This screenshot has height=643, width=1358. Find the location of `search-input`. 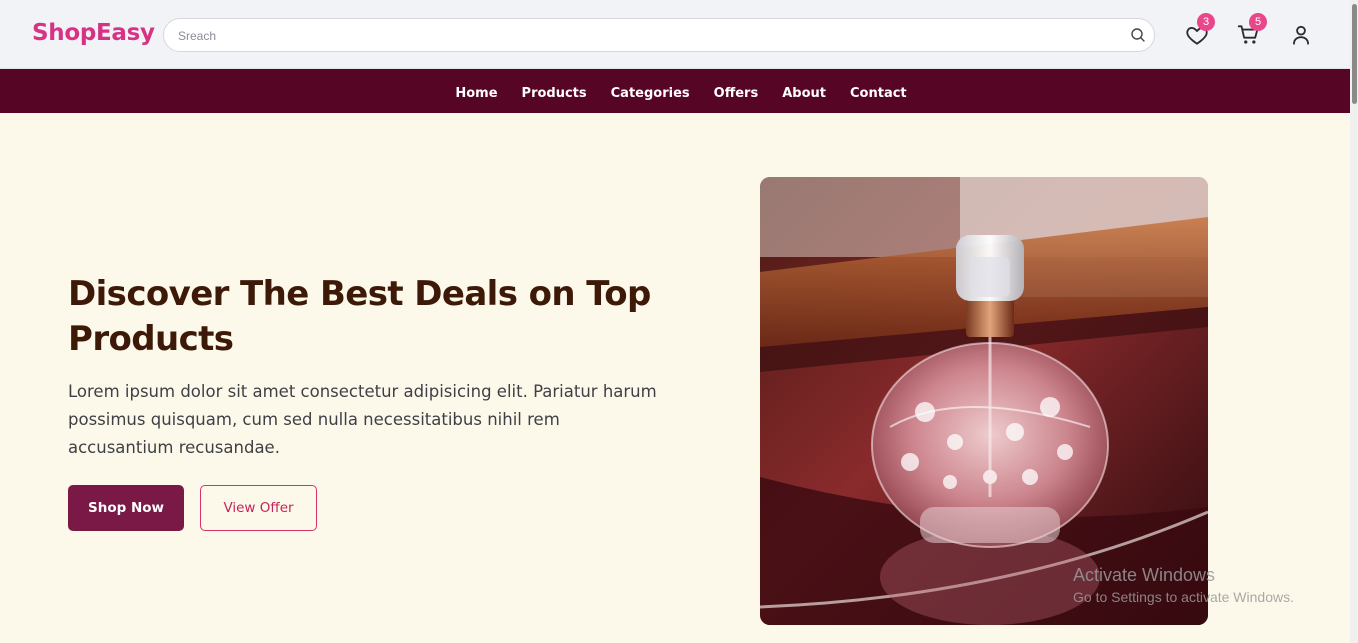

search-input is located at coordinates (648, 36).